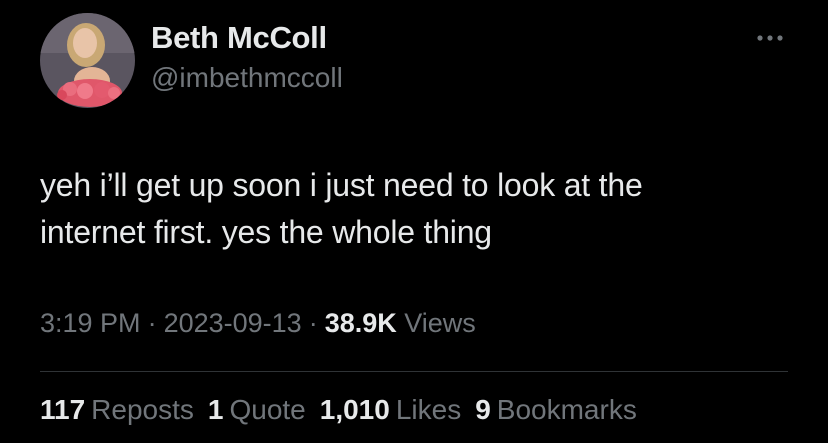 The image size is (828, 443). Describe the element at coordinates (566, 409) in the screenshot. I see `bookmarks-label: Bookmarks` at that location.